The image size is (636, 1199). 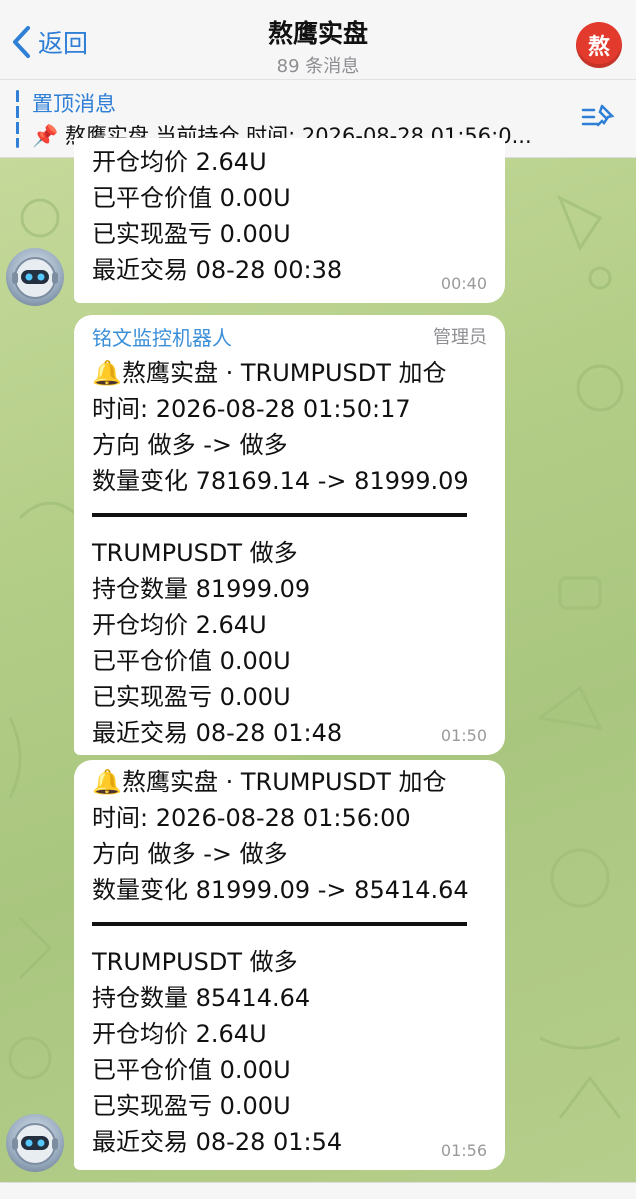 I want to click on sender-name: 铭文监控机器人, so click(x=289, y=338).